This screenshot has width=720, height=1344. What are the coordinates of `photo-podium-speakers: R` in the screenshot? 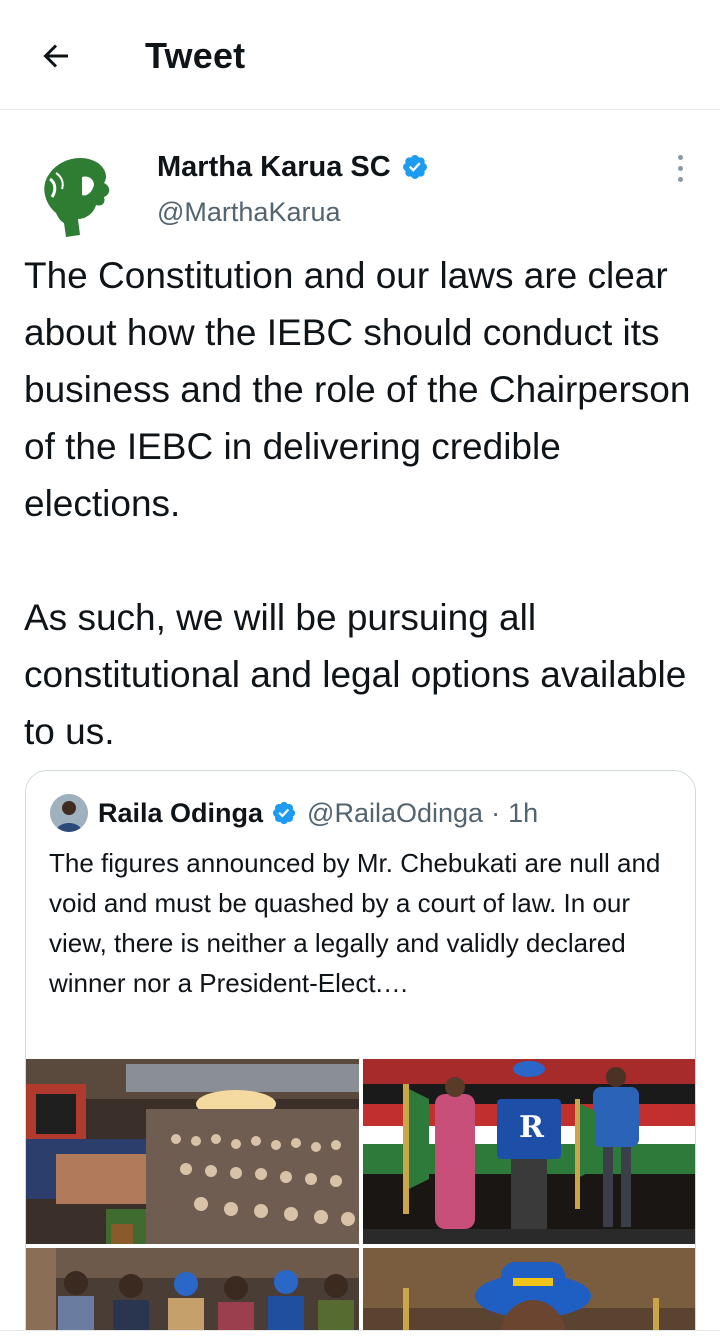 It's located at (529, 1151).